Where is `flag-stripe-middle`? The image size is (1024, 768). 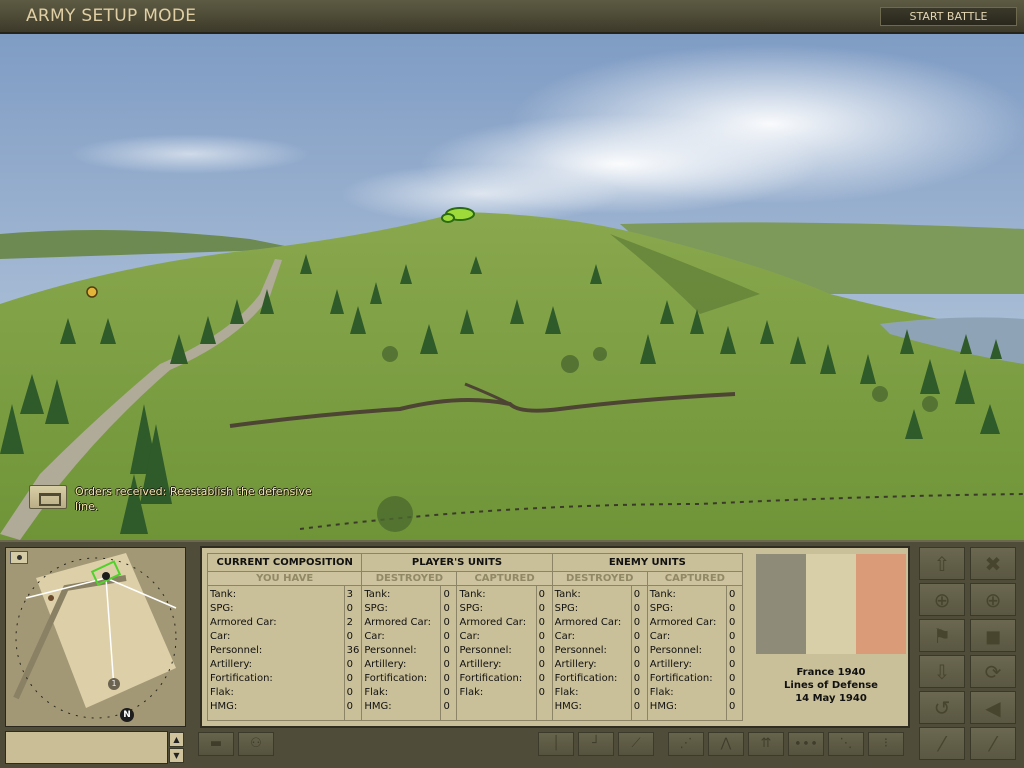
flag-stripe-middle is located at coordinates (831, 604).